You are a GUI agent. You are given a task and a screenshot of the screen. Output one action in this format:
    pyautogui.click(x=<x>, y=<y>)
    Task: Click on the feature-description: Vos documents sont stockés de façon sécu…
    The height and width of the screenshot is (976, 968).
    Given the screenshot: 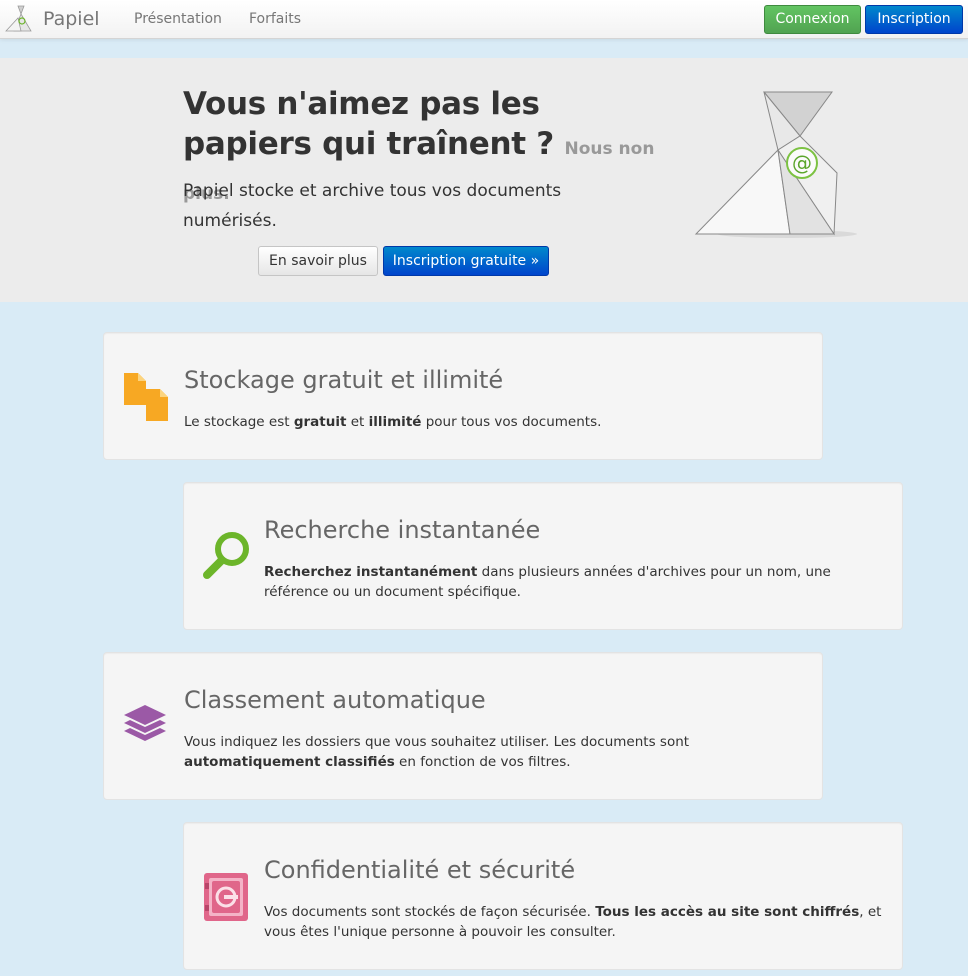 What is the action you would take?
    pyautogui.click(x=576, y=922)
    